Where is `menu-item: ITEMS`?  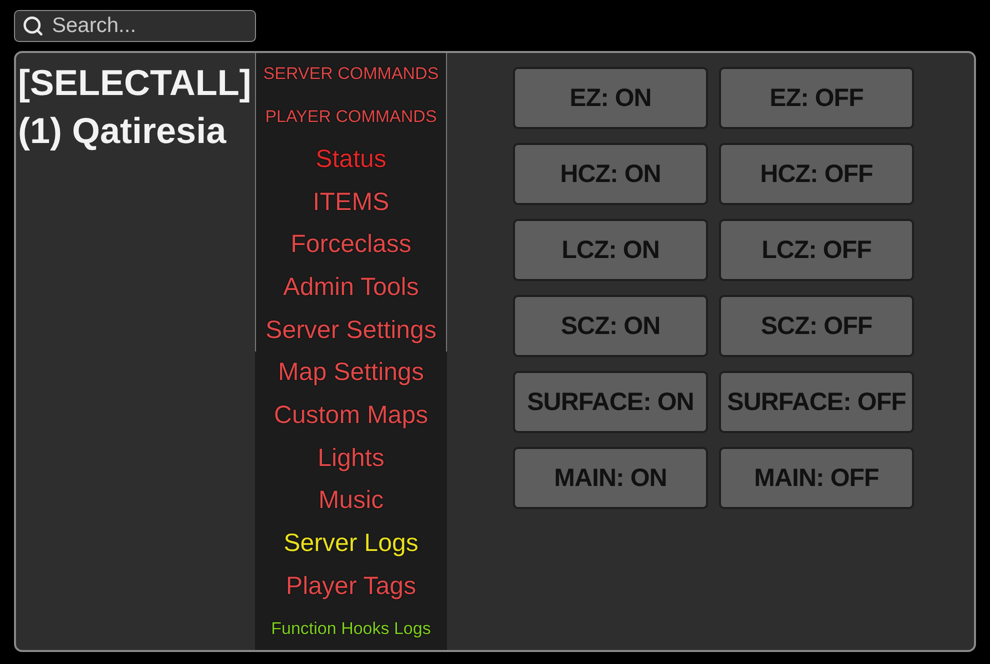
menu-item: ITEMS is located at coordinates (351, 202).